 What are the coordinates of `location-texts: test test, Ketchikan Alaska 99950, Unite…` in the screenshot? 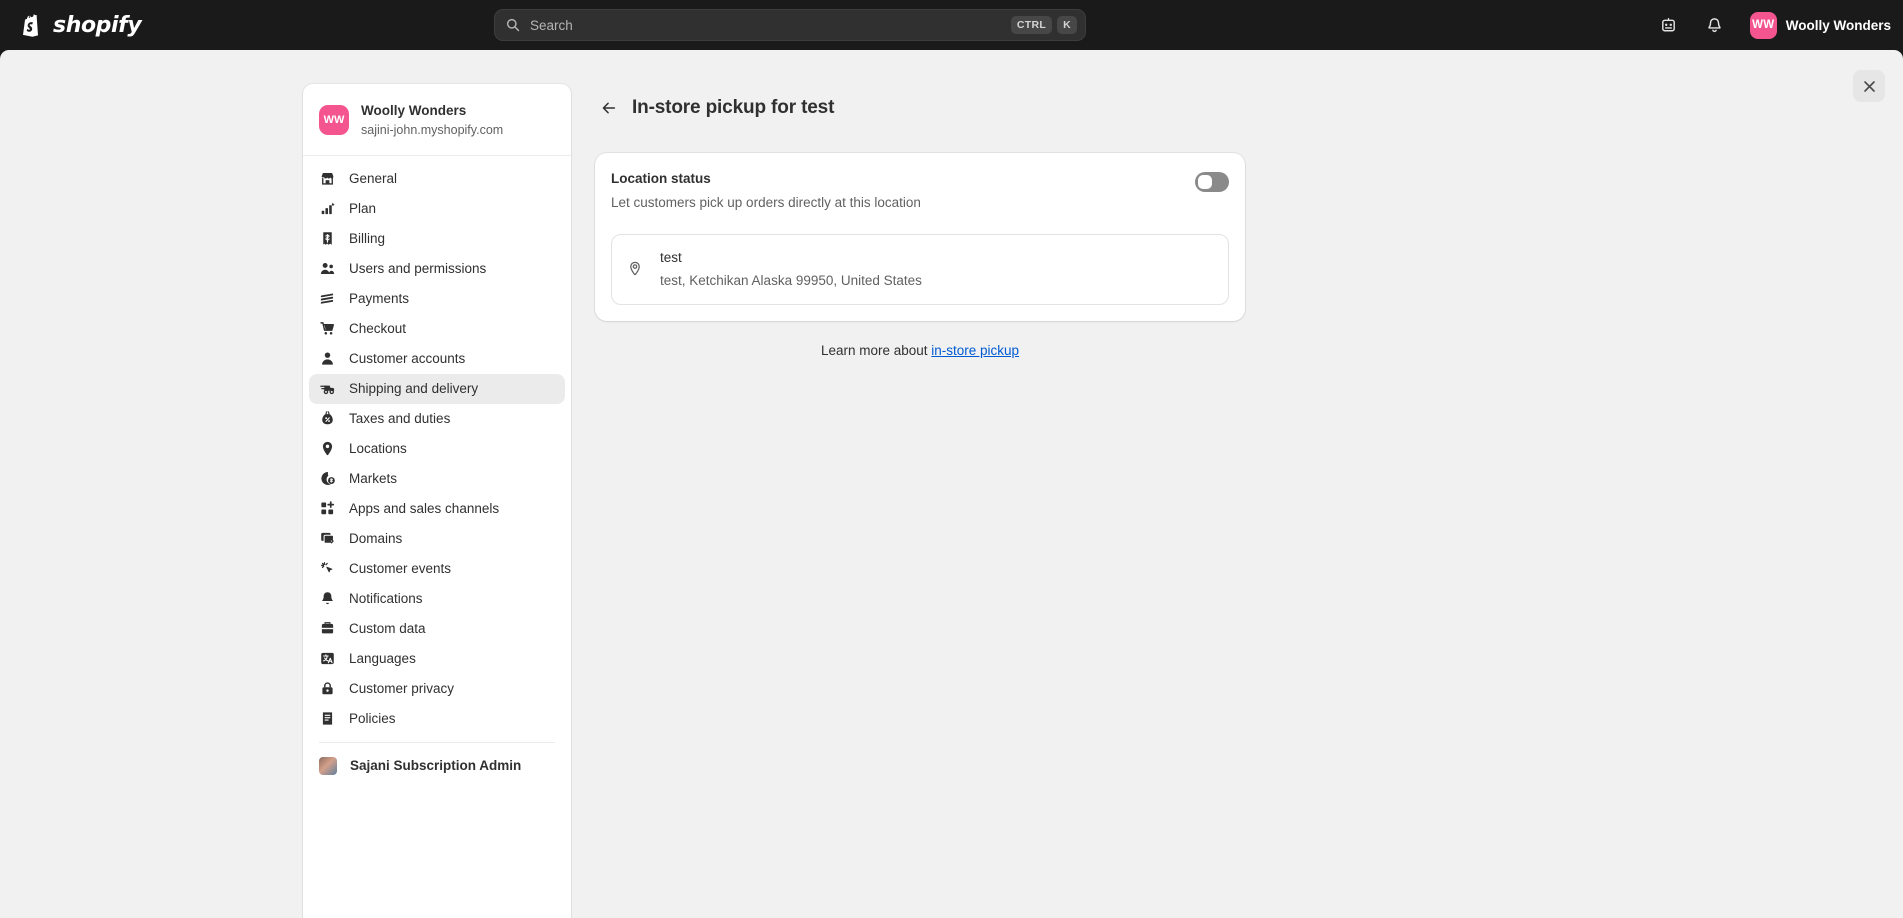 It's located at (791, 270).